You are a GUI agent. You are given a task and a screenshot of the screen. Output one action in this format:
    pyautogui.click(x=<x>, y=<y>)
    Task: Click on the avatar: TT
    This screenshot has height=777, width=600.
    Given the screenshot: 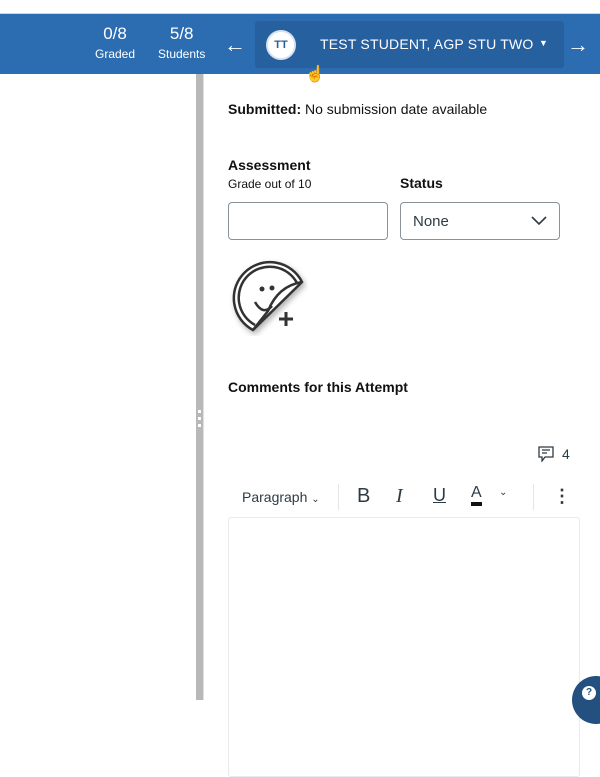 What is the action you would take?
    pyautogui.click(x=281, y=45)
    